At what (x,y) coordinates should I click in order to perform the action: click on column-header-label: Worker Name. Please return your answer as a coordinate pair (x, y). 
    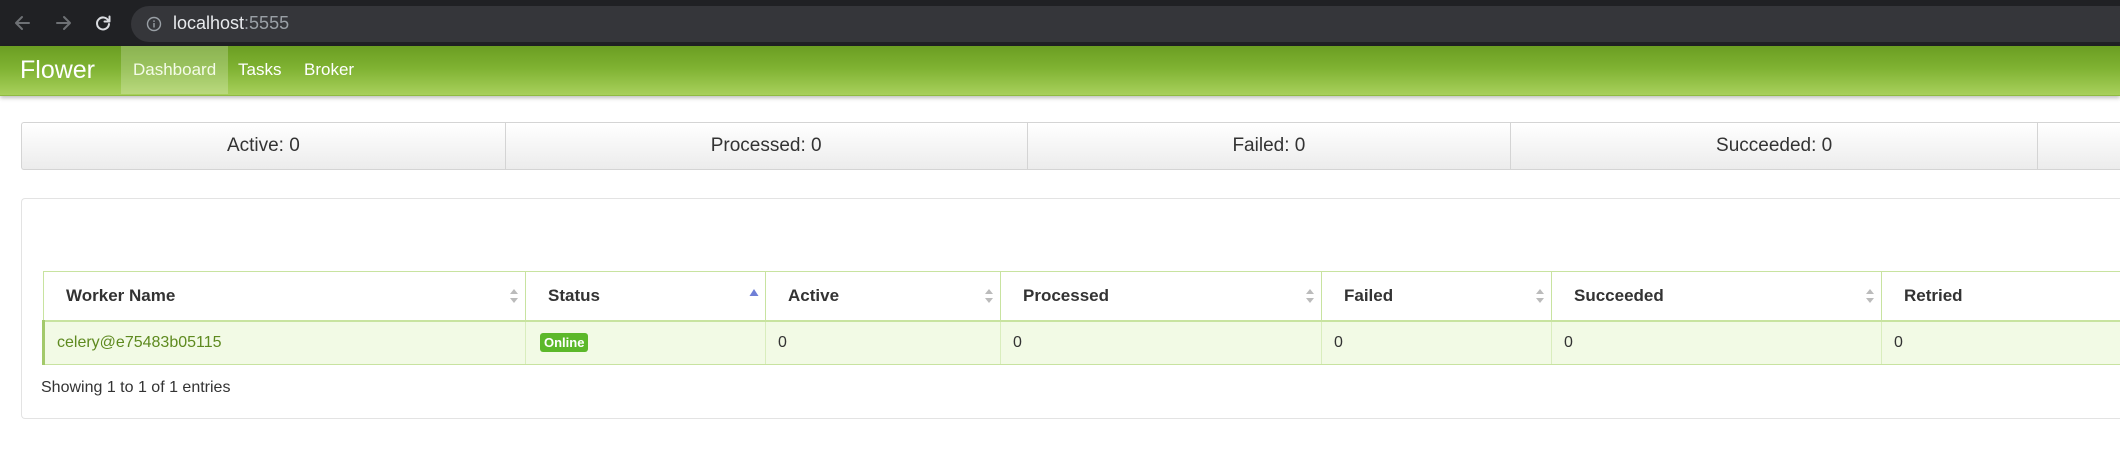
    Looking at the image, I should click on (121, 295).